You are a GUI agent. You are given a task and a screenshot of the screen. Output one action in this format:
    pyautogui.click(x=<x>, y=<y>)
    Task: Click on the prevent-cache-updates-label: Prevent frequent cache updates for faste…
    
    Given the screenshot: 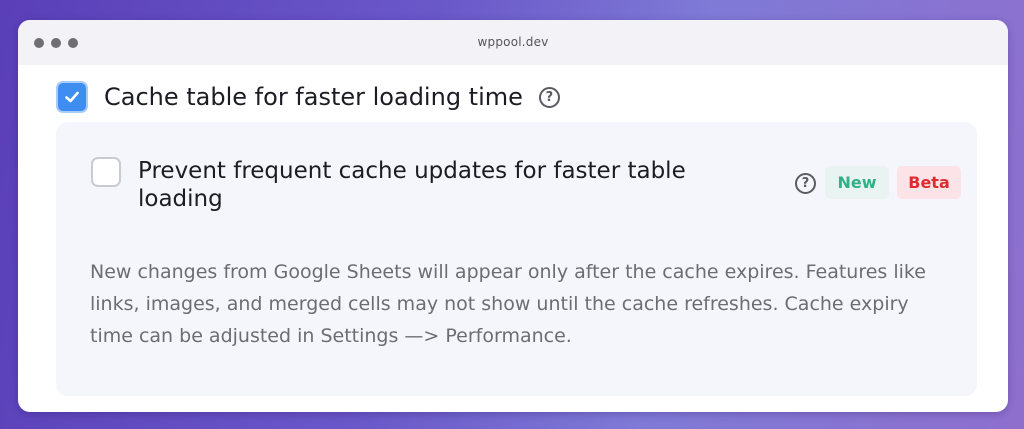 What is the action you would take?
    pyautogui.click(x=438, y=185)
    